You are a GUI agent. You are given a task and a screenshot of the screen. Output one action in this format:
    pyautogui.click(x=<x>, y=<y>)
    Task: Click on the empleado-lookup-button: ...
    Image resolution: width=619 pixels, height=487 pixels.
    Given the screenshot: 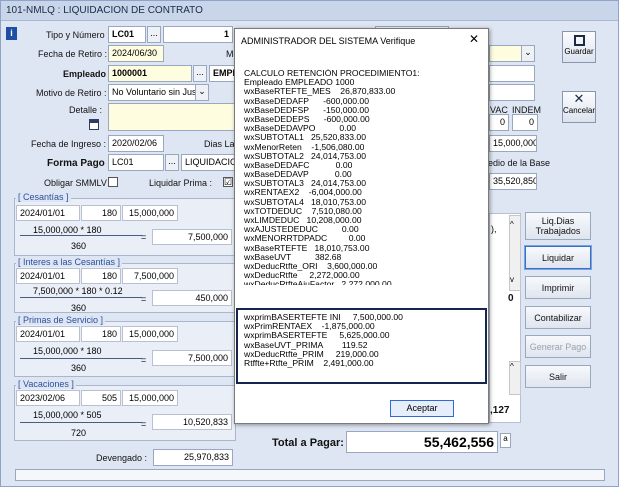 What is the action you would take?
    pyautogui.click(x=200, y=73)
    